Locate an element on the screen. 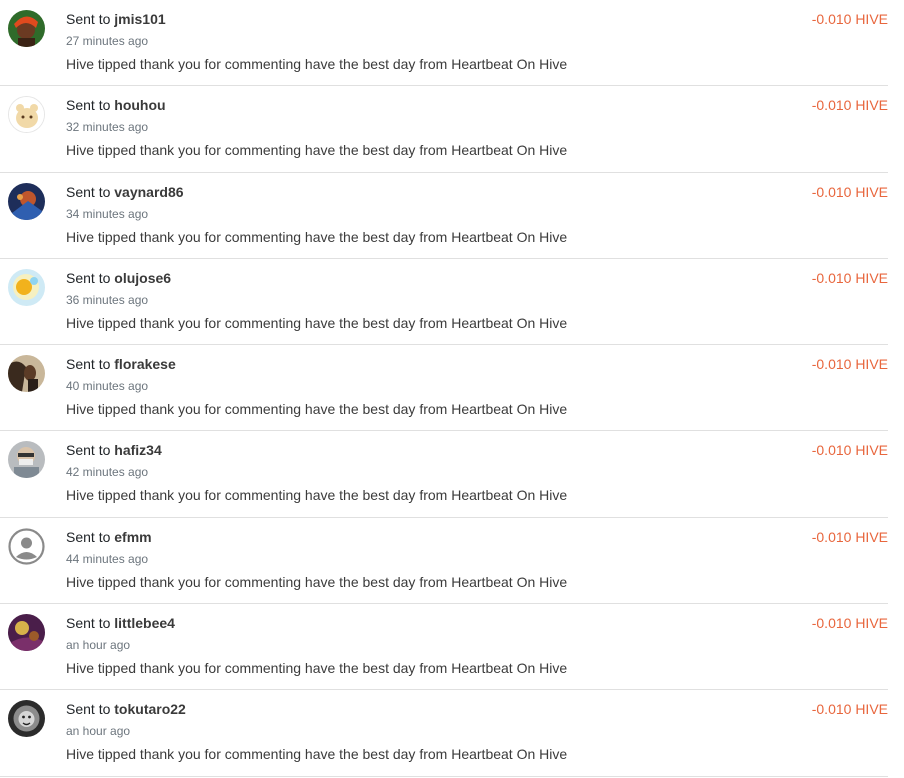 Image resolution: width=904 pixels, height=778 pixels. transfer-description: Sent to jmis101 is located at coordinates (116, 19).